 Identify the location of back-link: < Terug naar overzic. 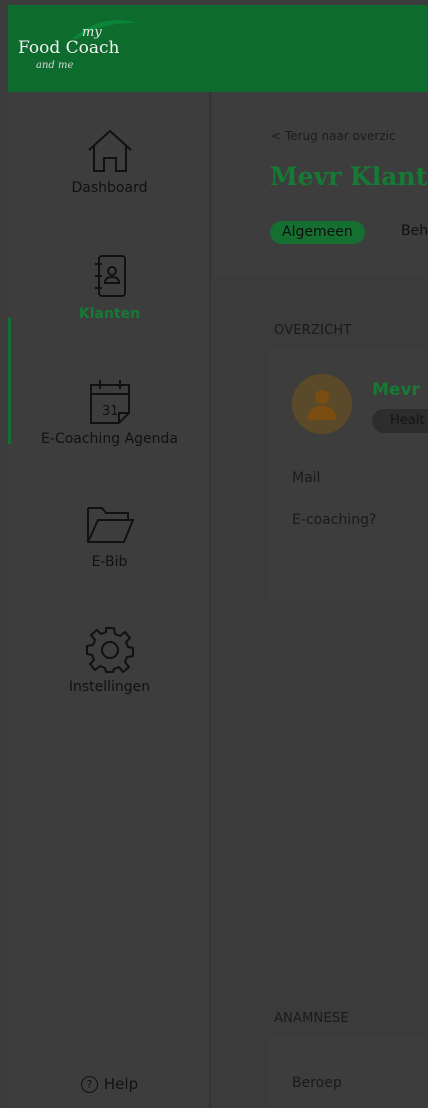
(333, 136).